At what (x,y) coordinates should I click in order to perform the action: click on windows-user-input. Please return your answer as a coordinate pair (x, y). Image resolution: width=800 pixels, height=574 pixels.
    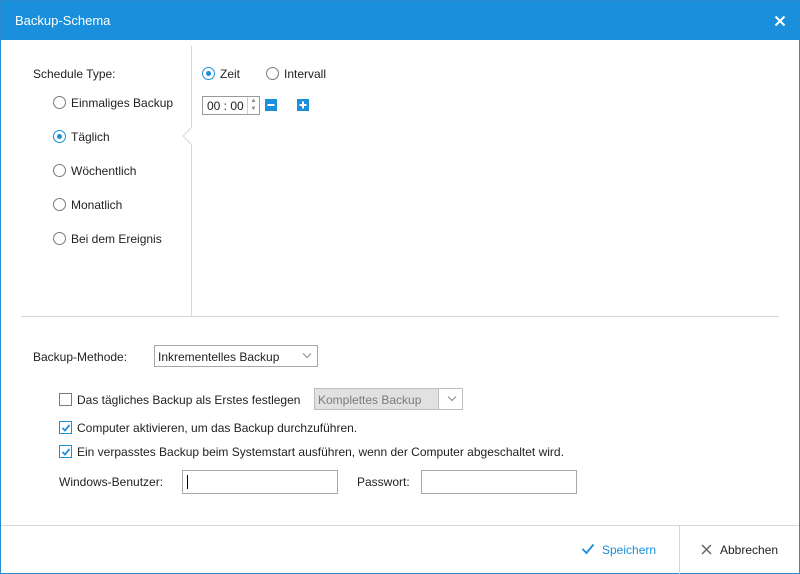
    Looking at the image, I should click on (260, 482).